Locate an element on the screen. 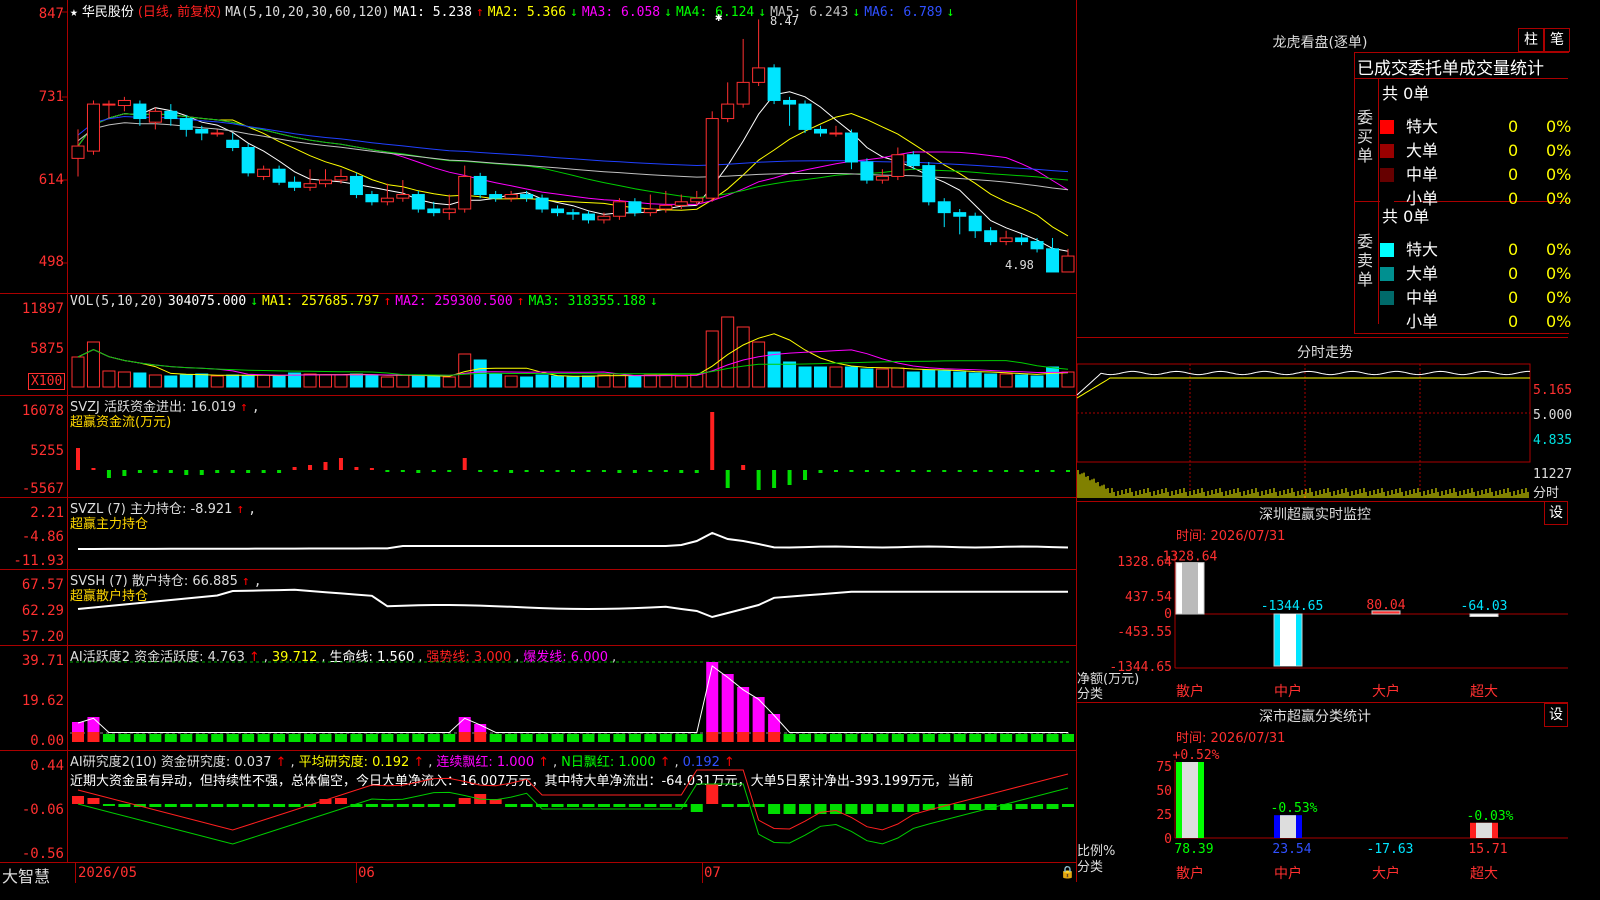  category-label: 超大 is located at coordinates (1484, 874).